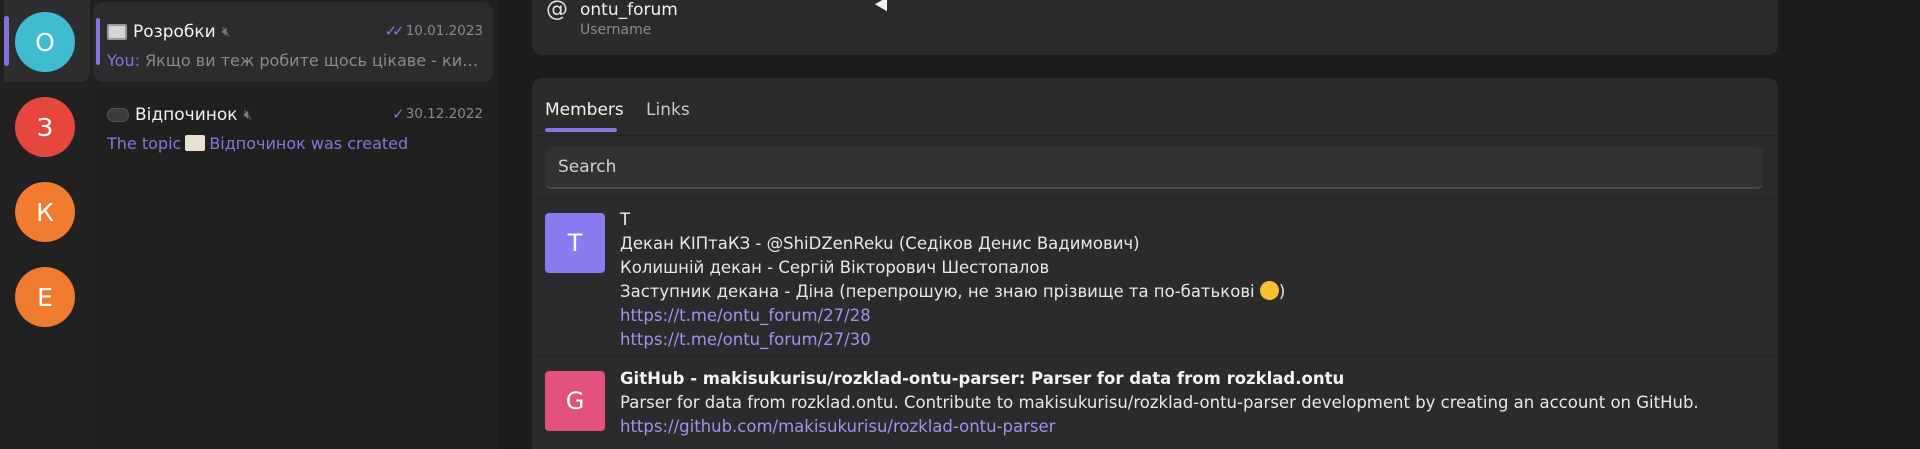  What do you see at coordinates (584, 110) in the screenshot?
I see `tab-members: Members` at bounding box center [584, 110].